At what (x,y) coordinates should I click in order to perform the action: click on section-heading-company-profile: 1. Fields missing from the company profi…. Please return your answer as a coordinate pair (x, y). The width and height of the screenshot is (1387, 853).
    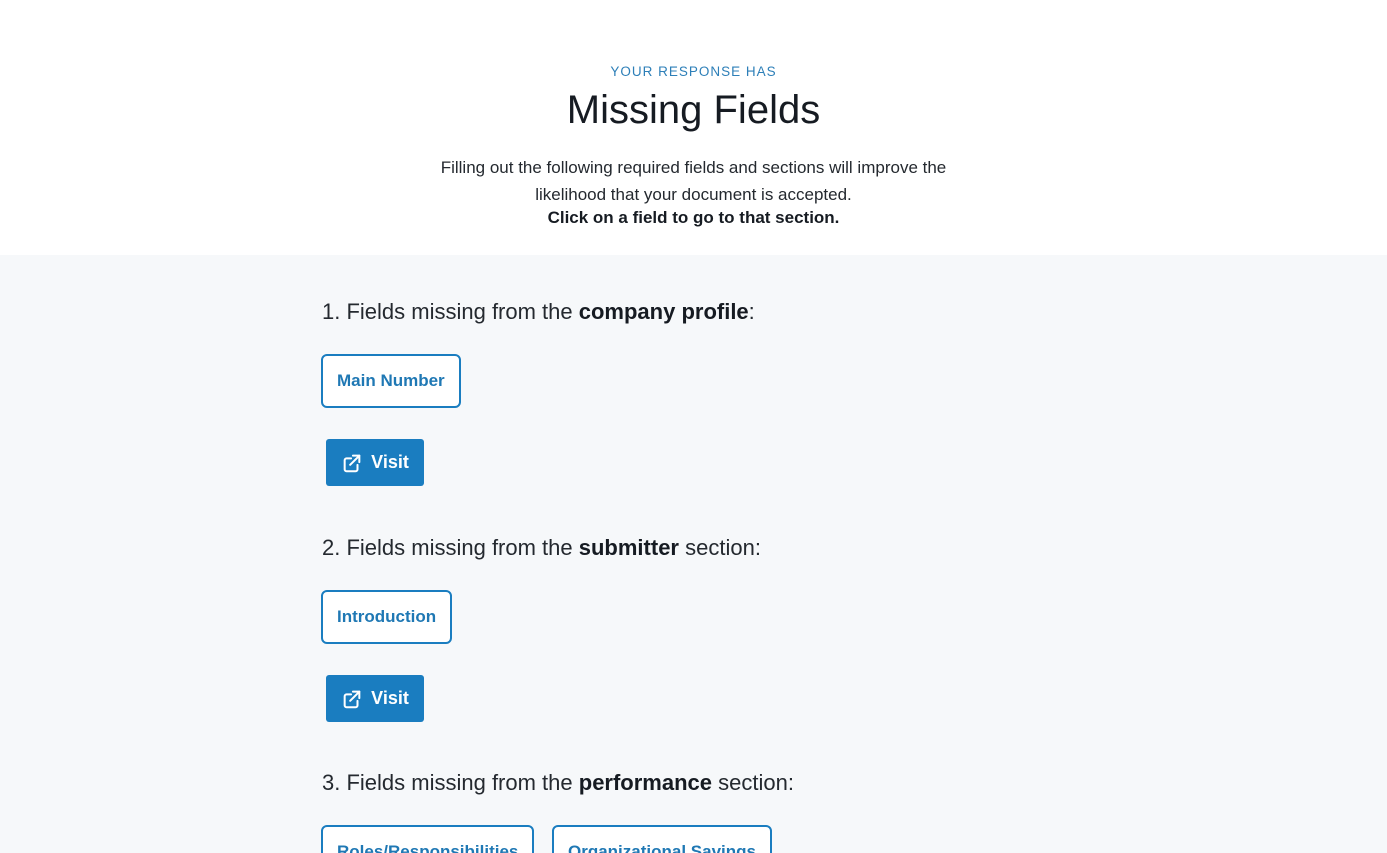
    Looking at the image, I should click on (538, 312).